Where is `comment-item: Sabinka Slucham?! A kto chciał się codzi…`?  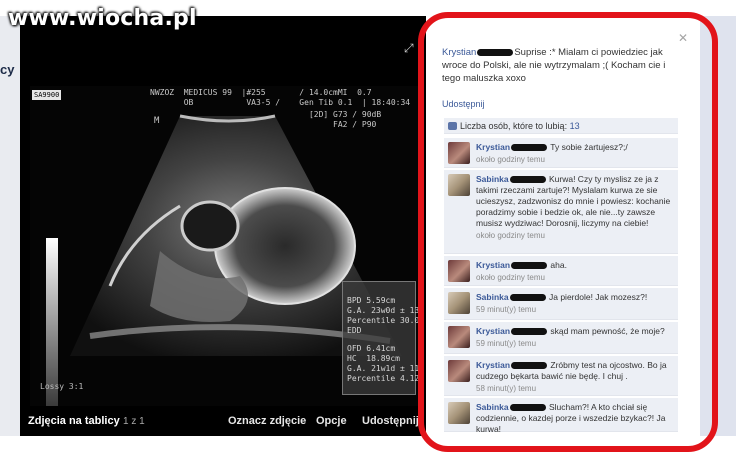
comment-item: Sabinka Slucham?! A kto chciał się codzi… is located at coordinates (561, 416).